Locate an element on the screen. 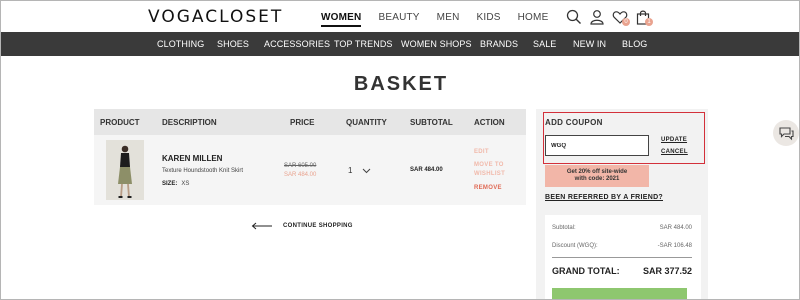 This screenshot has width=800, height=300. referred-by-friend-link: BEEN REFERRED BY A FRIEND? is located at coordinates (604, 197).